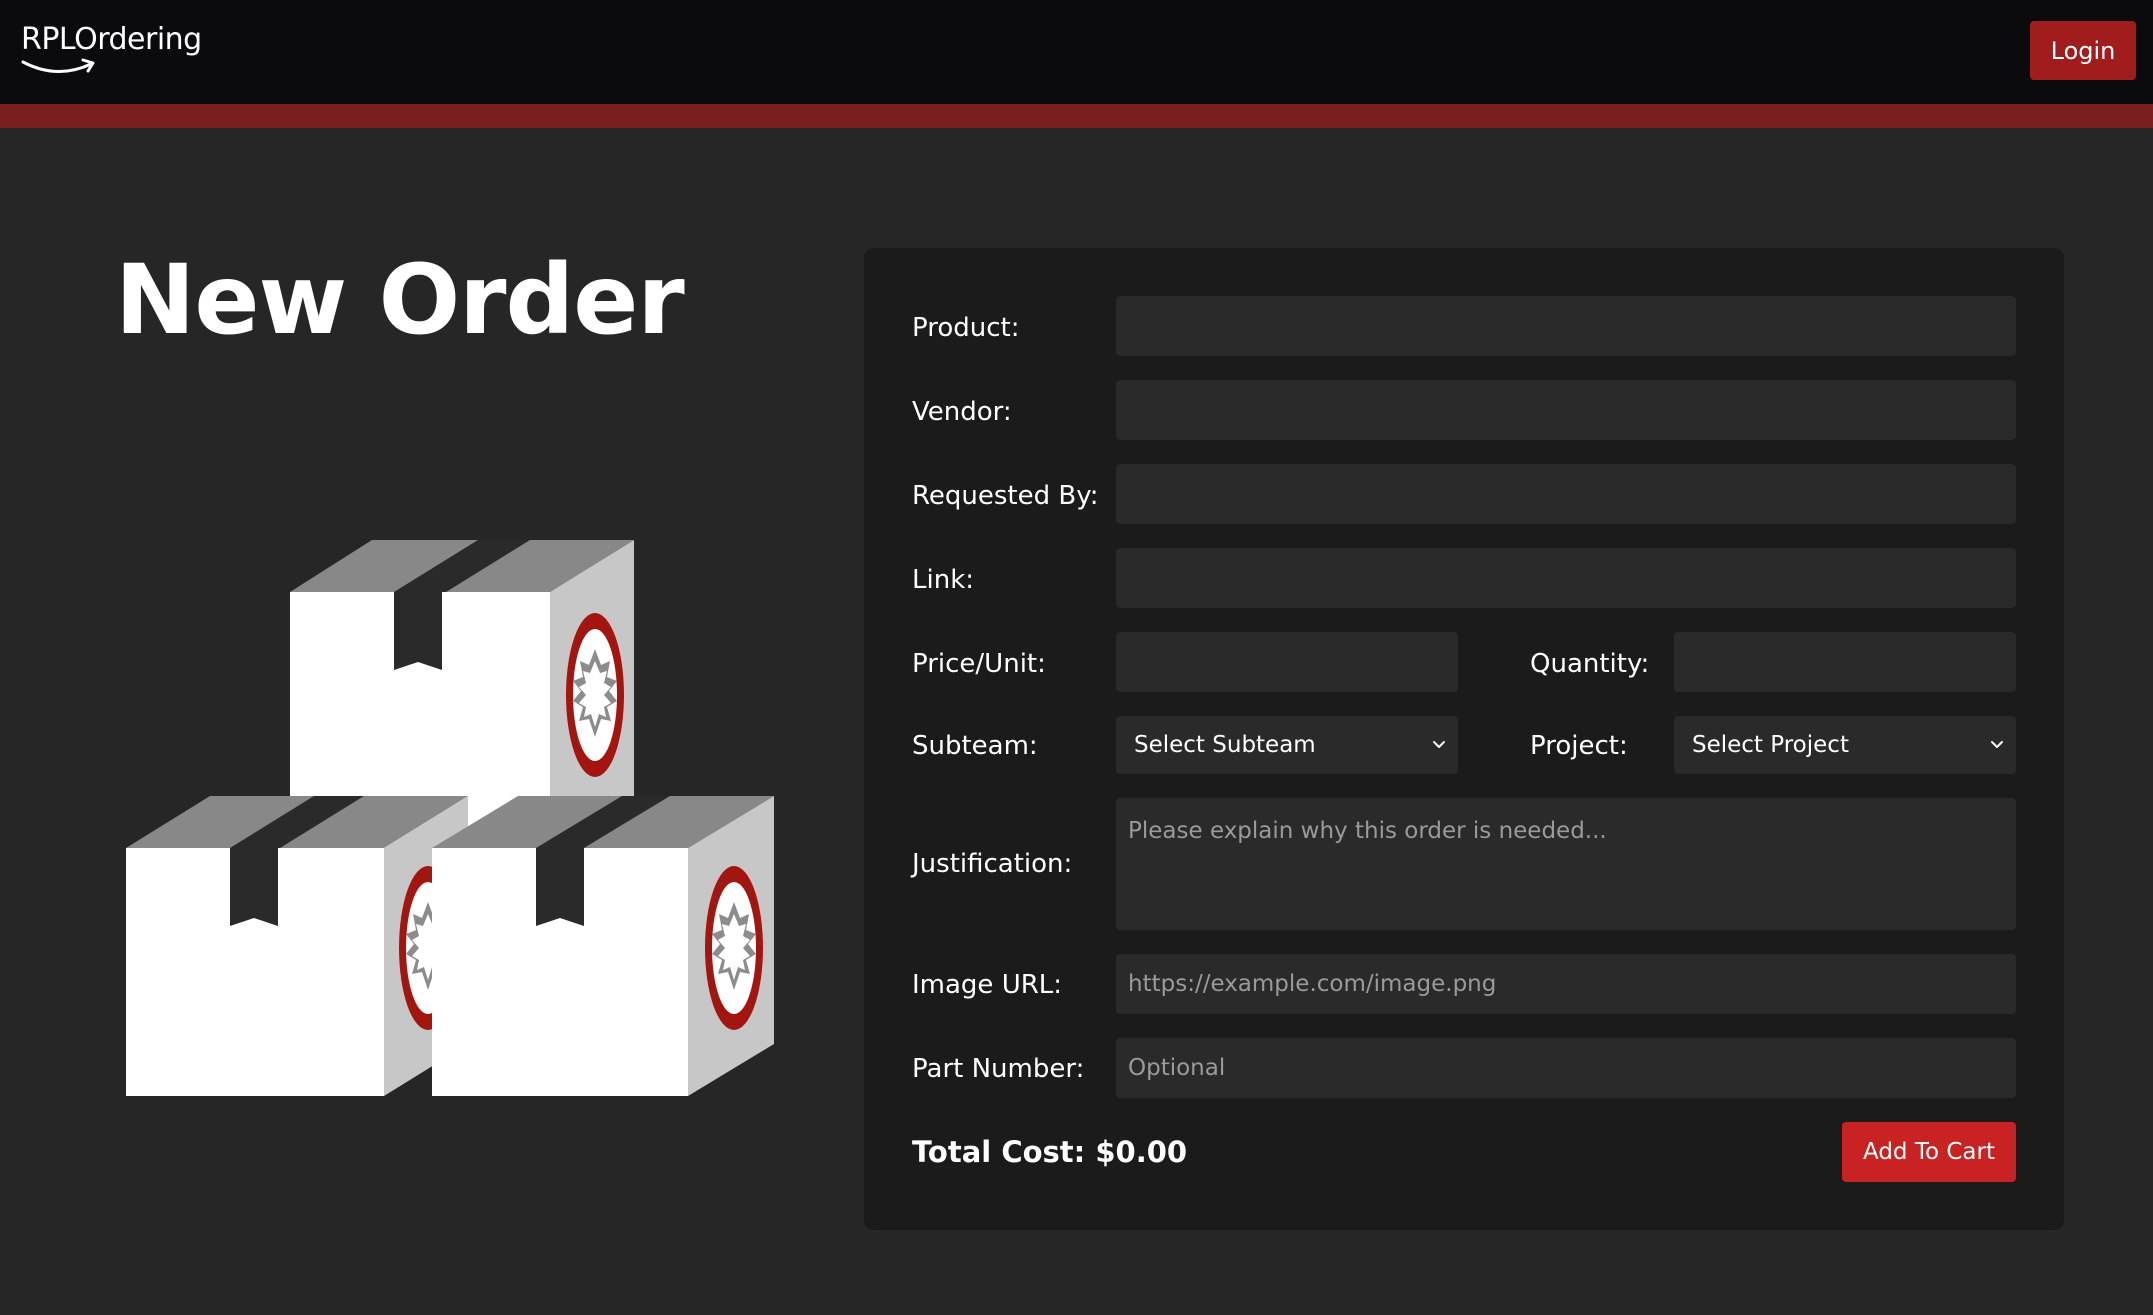  I want to click on subteam-selected-value: Select Subteam, so click(1225, 745).